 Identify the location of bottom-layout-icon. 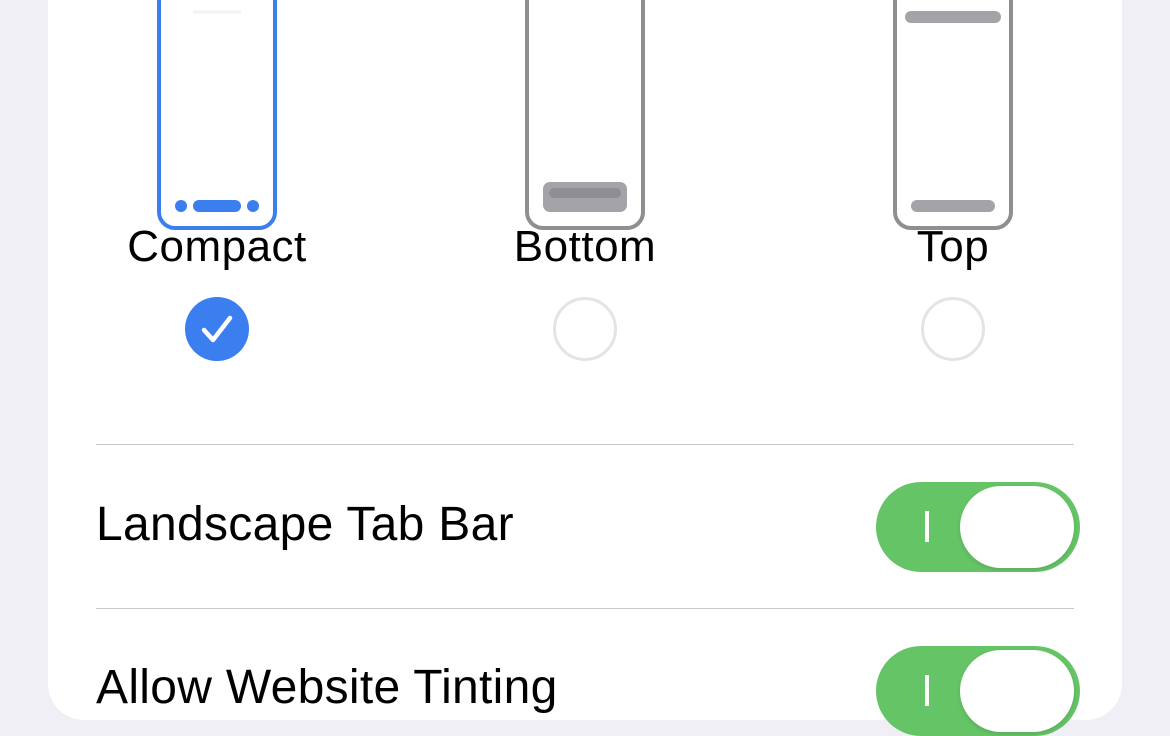
(585, 115).